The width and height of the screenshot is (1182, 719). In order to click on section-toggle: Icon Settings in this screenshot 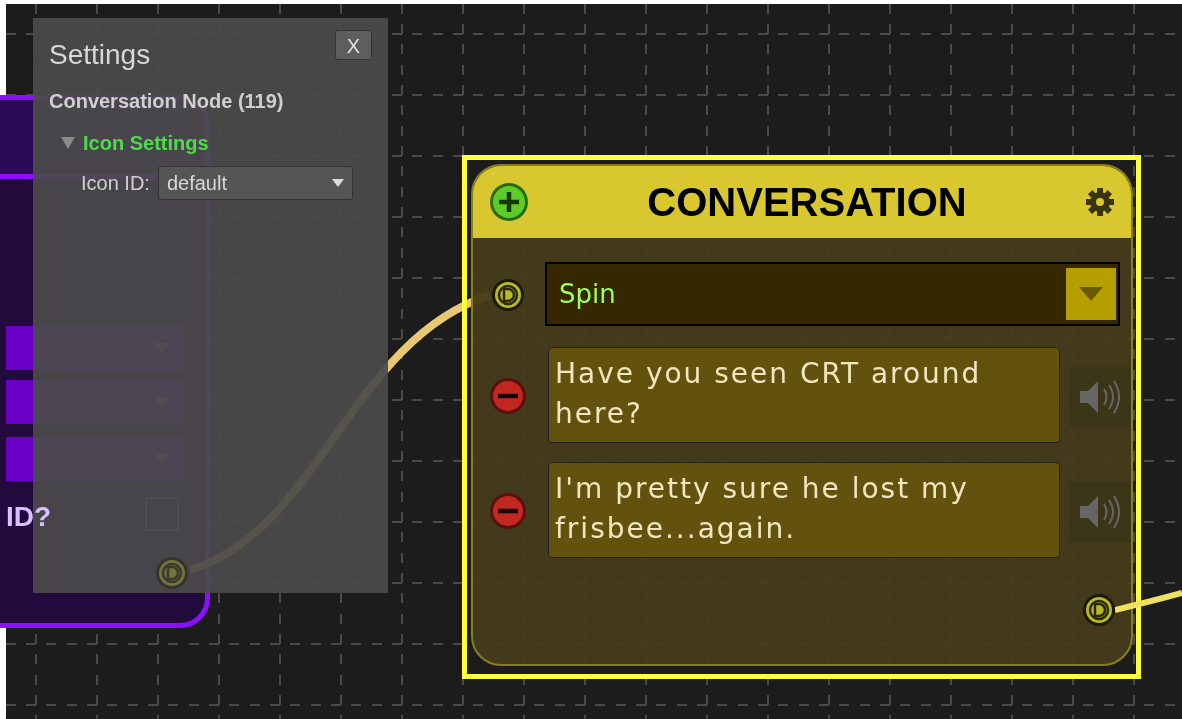, I will do `click(135, 143)`.